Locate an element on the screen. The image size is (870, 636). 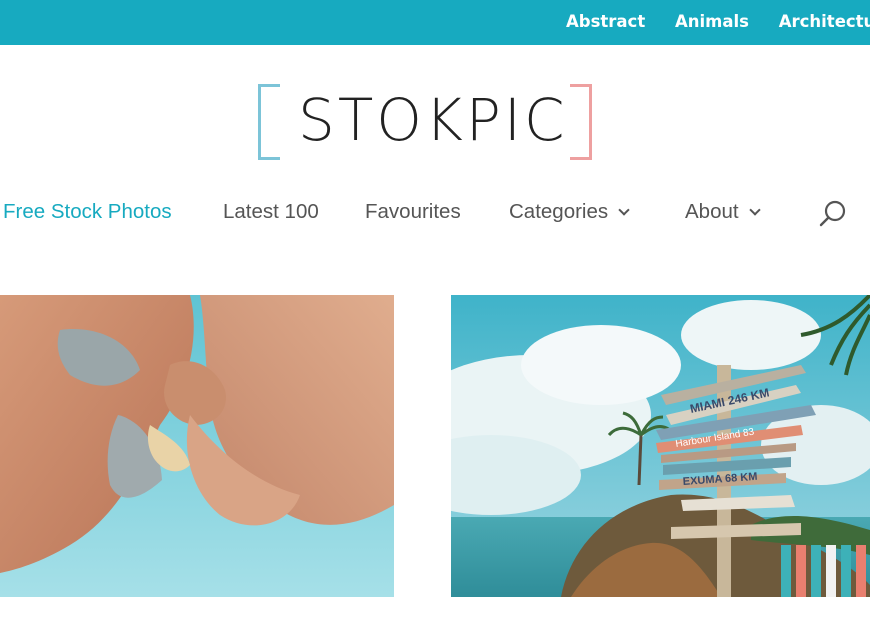
nav-item-favourites: Favourites is located at coordinates (413, 212).